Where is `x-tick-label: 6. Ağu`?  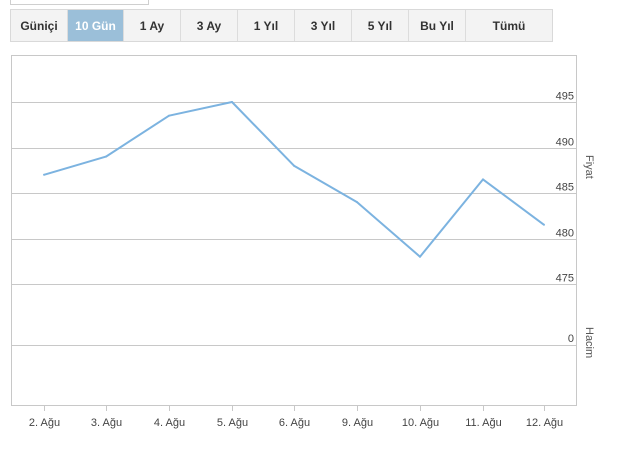
x-tick-label: 6. Ağu is located at coordinates (294, 423).